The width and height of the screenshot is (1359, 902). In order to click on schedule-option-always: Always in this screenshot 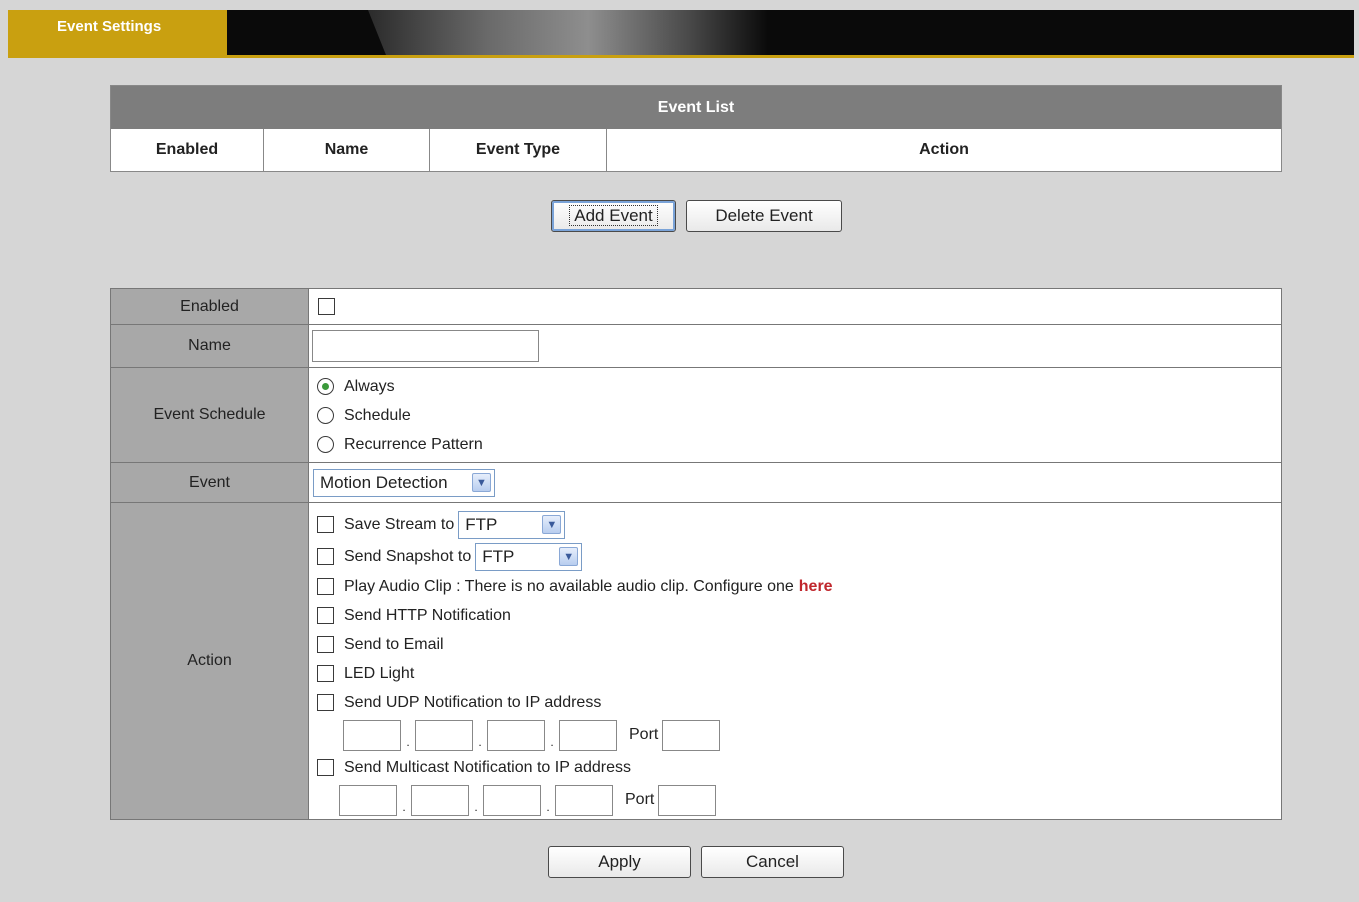, I will do `click(799, 386)`.